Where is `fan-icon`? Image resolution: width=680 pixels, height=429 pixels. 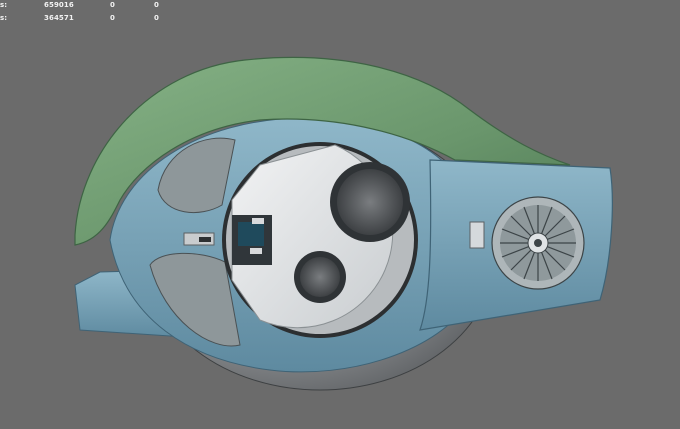
fan-icon is located at coordinates (538, 243).